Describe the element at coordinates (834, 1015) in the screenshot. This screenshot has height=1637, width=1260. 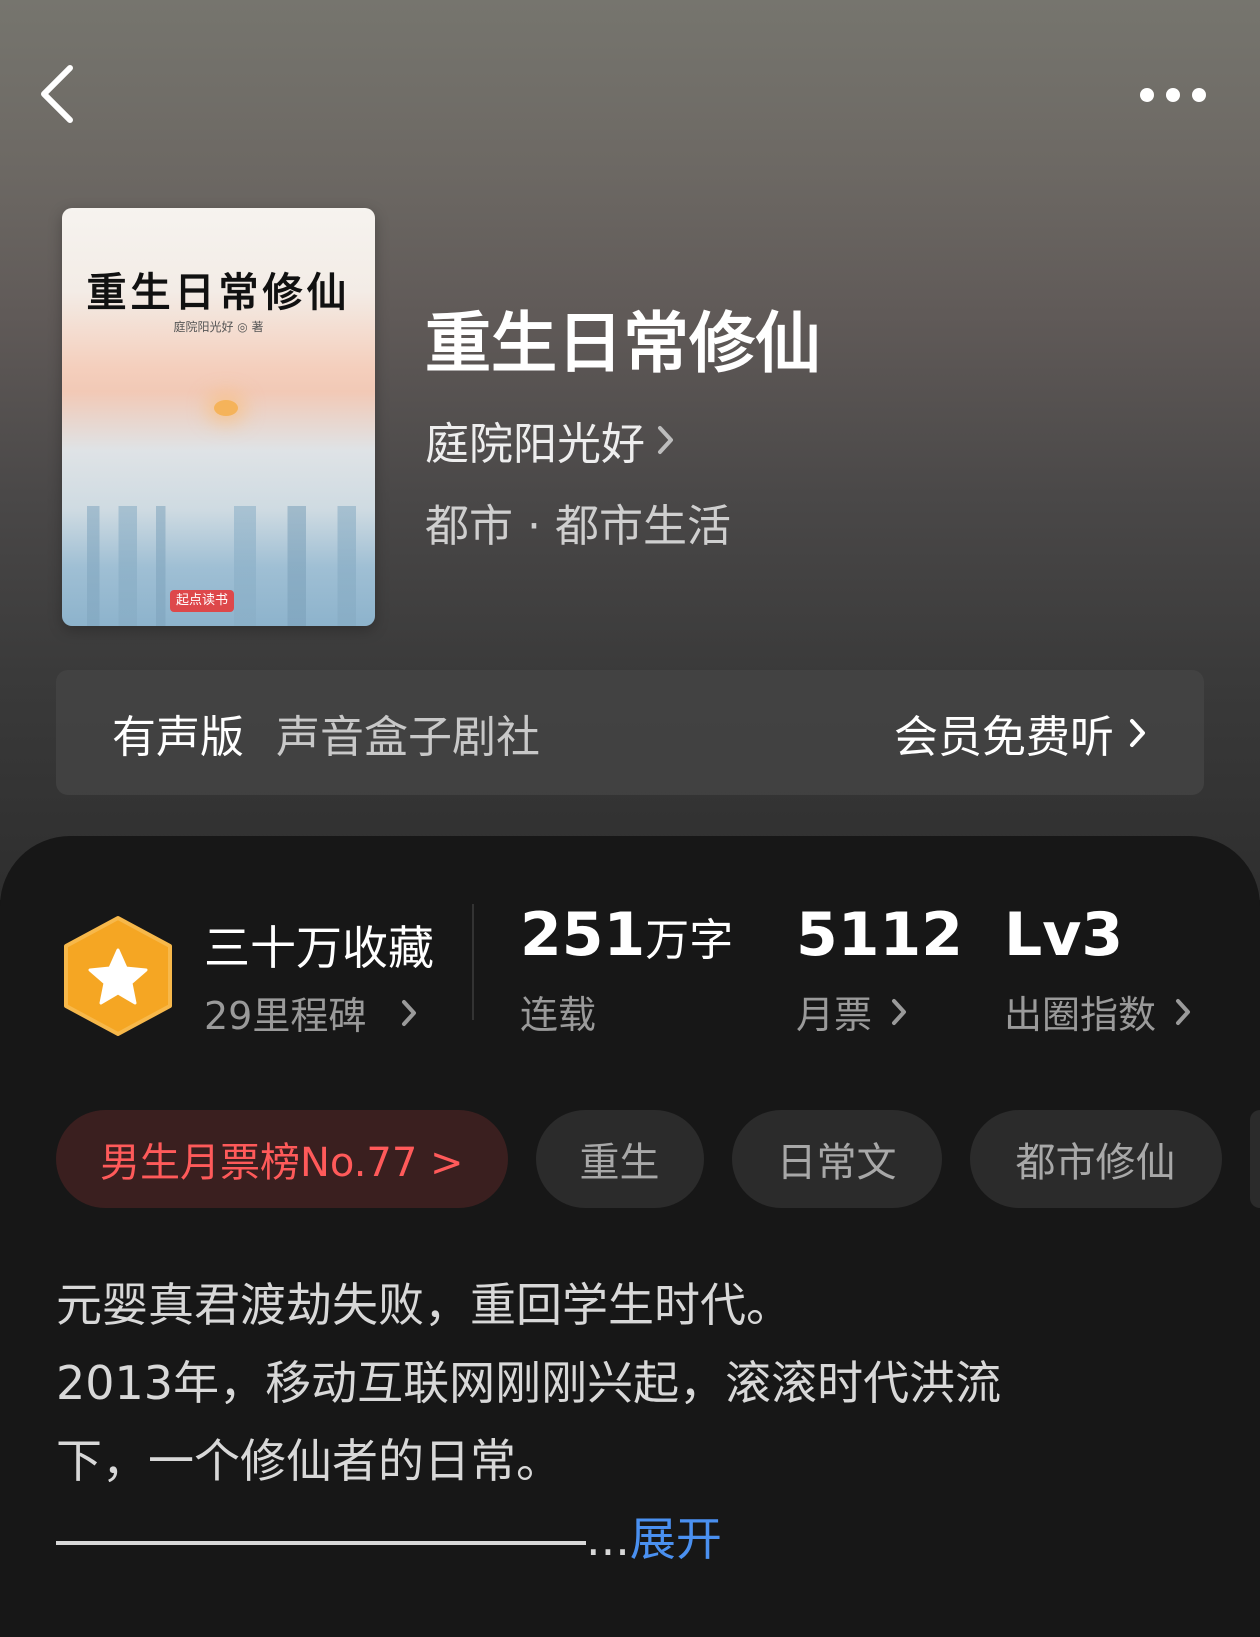
I see `tickets-label: 月票` at that location.